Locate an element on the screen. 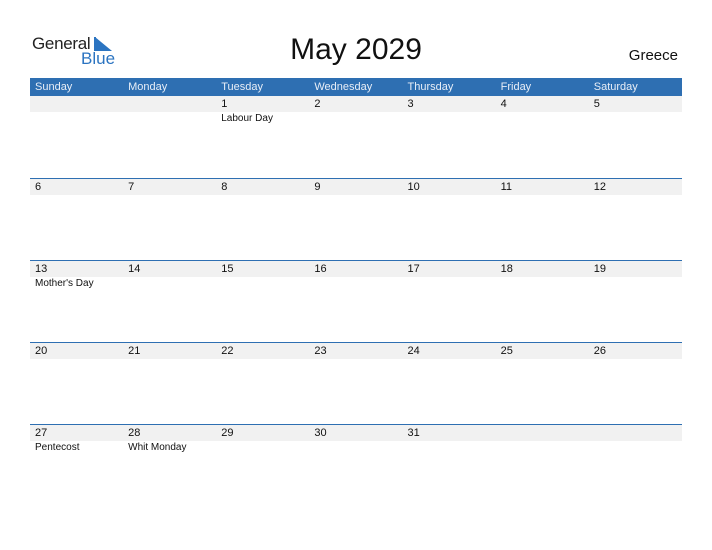 The image size is (712, 550). week-row: 1 Labour Day 2 3 4 5 is located at coordinates (356, 137).